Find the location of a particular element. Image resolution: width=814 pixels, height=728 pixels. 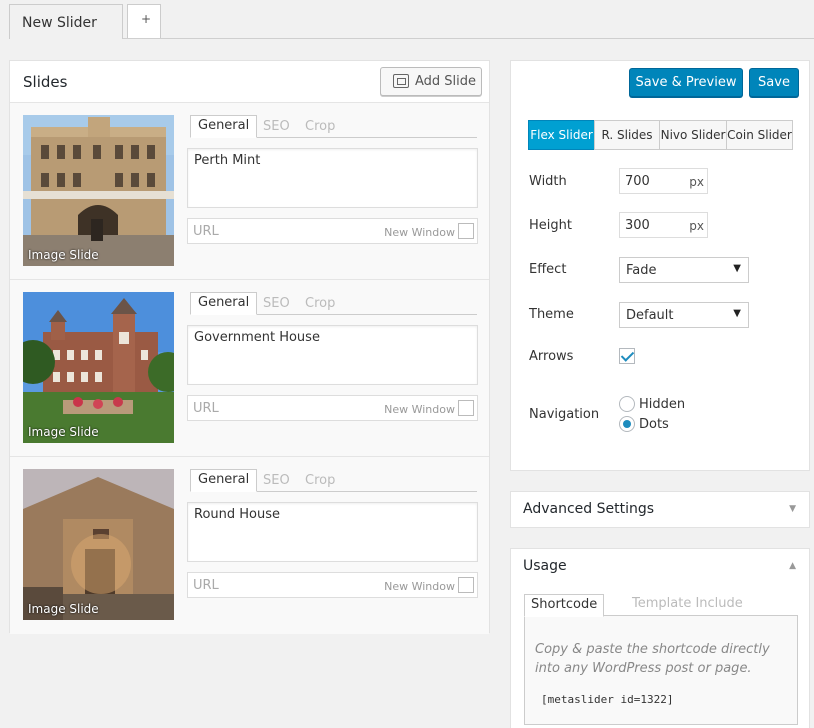

save-label: Save is located at coordinates (774, 82).